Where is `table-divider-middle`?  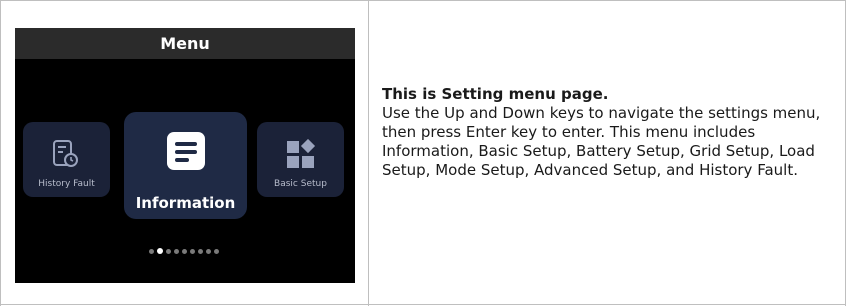 table-divider-middle is located at coordinates (368, 153).